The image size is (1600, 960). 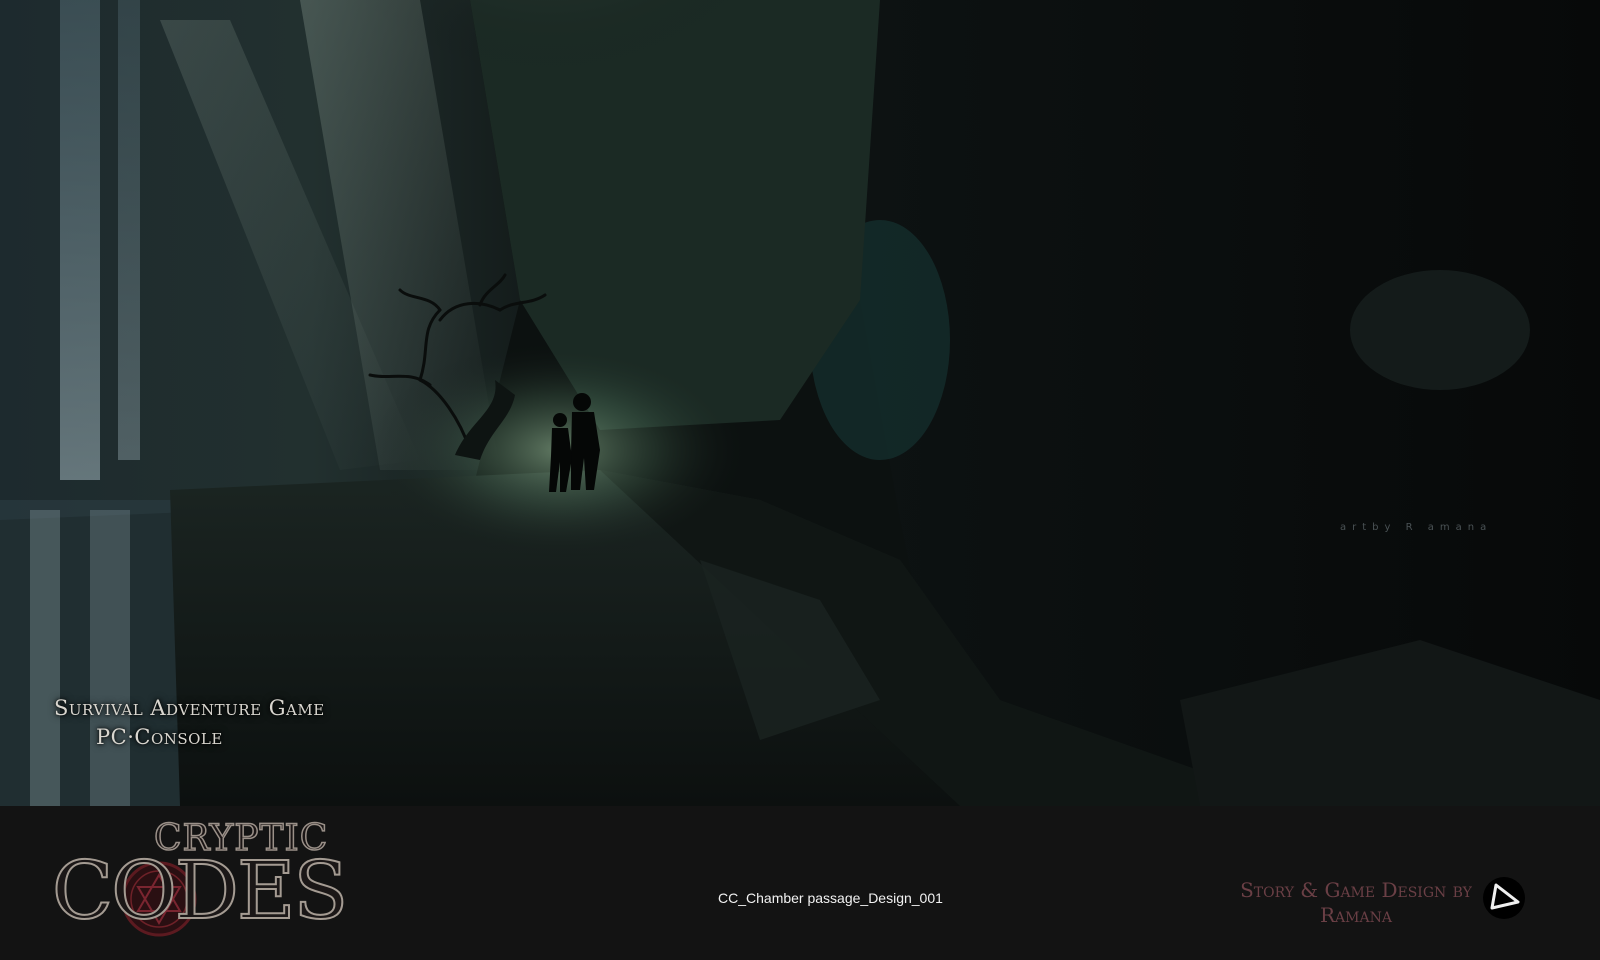 What do you see at coordinates (159, 737) in the screenshot?
I see `tagline-platform: PC·Console` at bounding box center [159, 737].